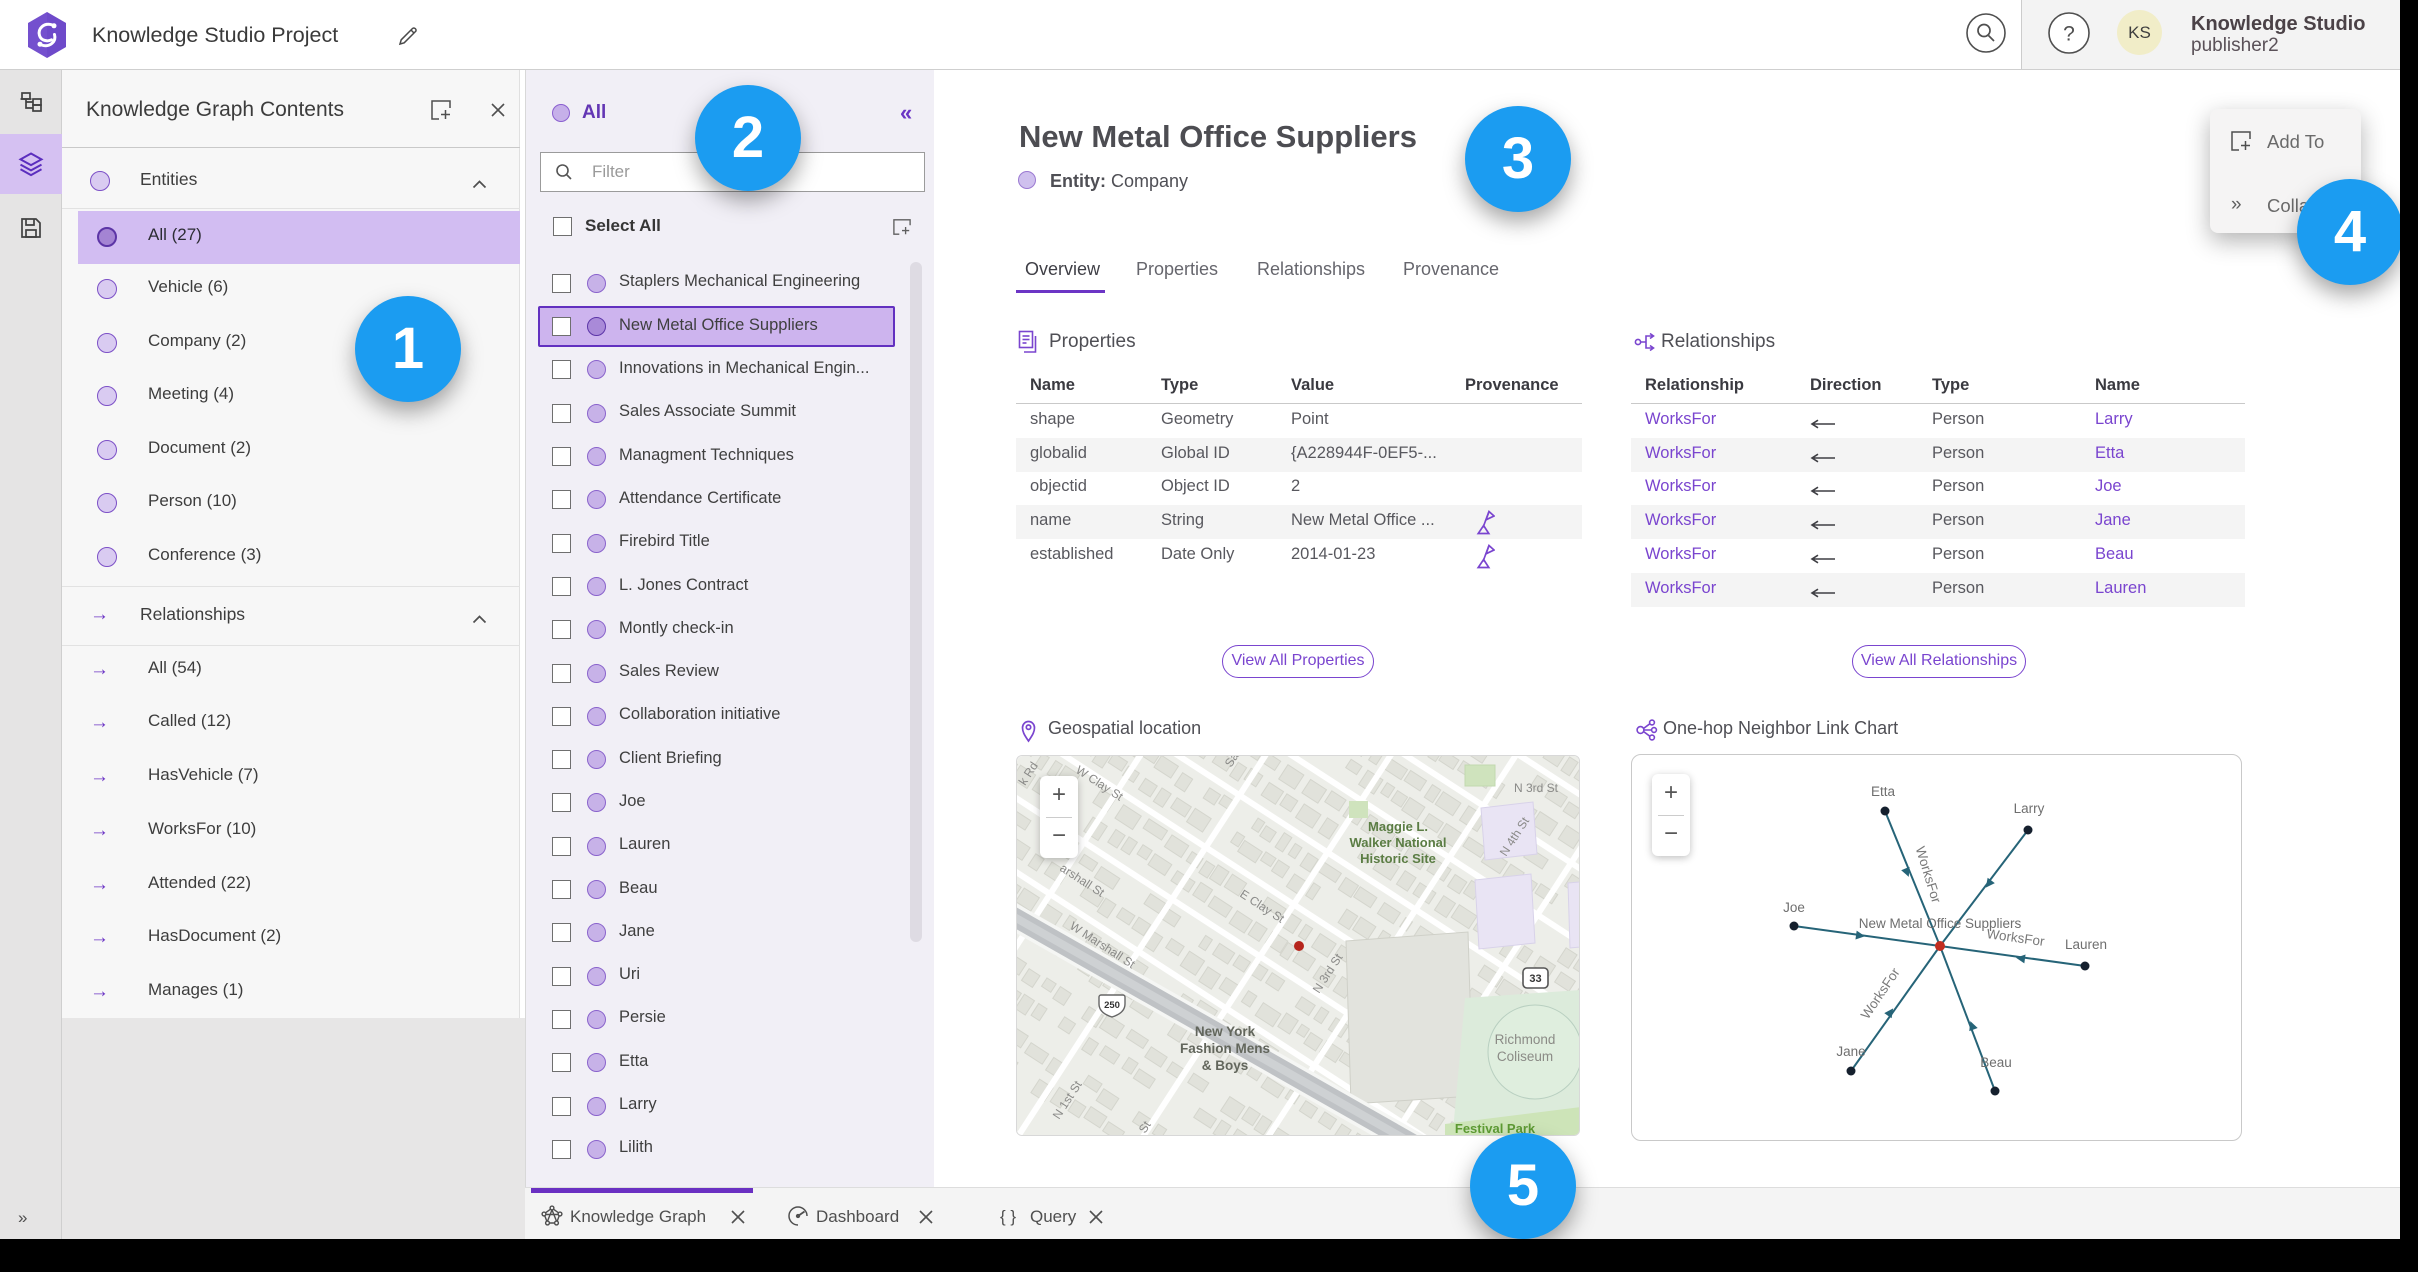 Image resolution: width=2418 pixels, height=1272 pixels. Describe the element at coordinates (1225, 1031) in the screenshot. I see `svg-text: New York` at that location.